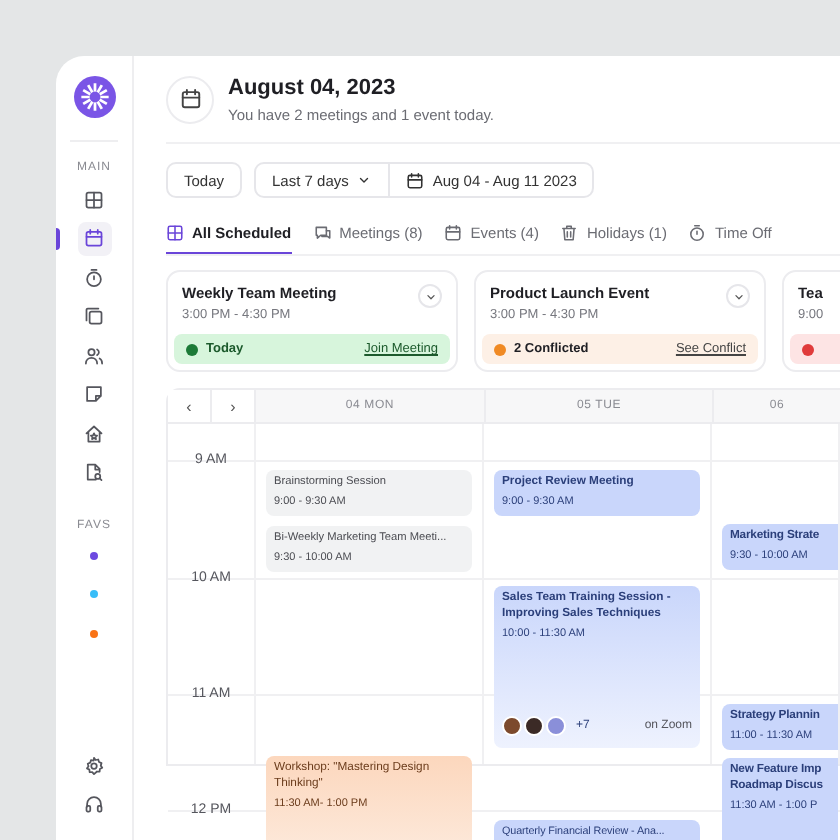 The image size is (840, 840). Describe the element at coordinates (94, 394) in the screenshot. I see `note-icon` at that location.